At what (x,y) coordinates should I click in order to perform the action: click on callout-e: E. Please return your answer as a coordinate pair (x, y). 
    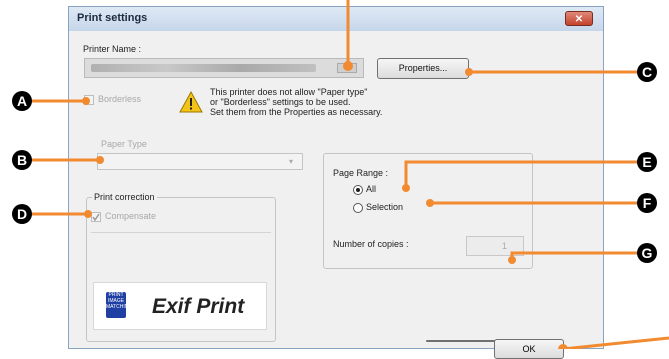
    Looking at the image, I should click on (647, 162).